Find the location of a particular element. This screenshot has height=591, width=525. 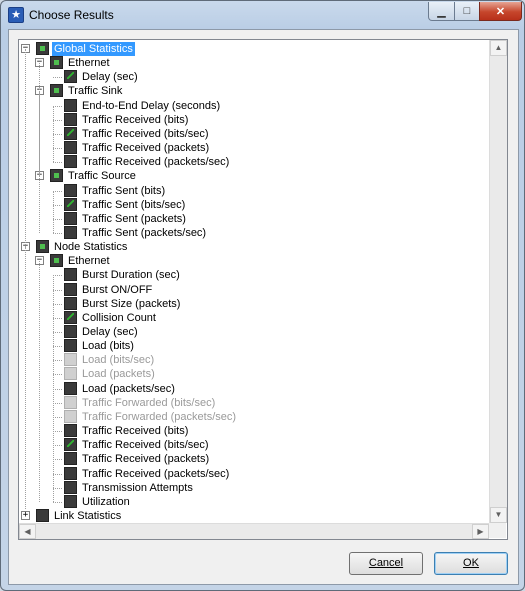

close-button: ✕ is located at coordinates (500, 11).